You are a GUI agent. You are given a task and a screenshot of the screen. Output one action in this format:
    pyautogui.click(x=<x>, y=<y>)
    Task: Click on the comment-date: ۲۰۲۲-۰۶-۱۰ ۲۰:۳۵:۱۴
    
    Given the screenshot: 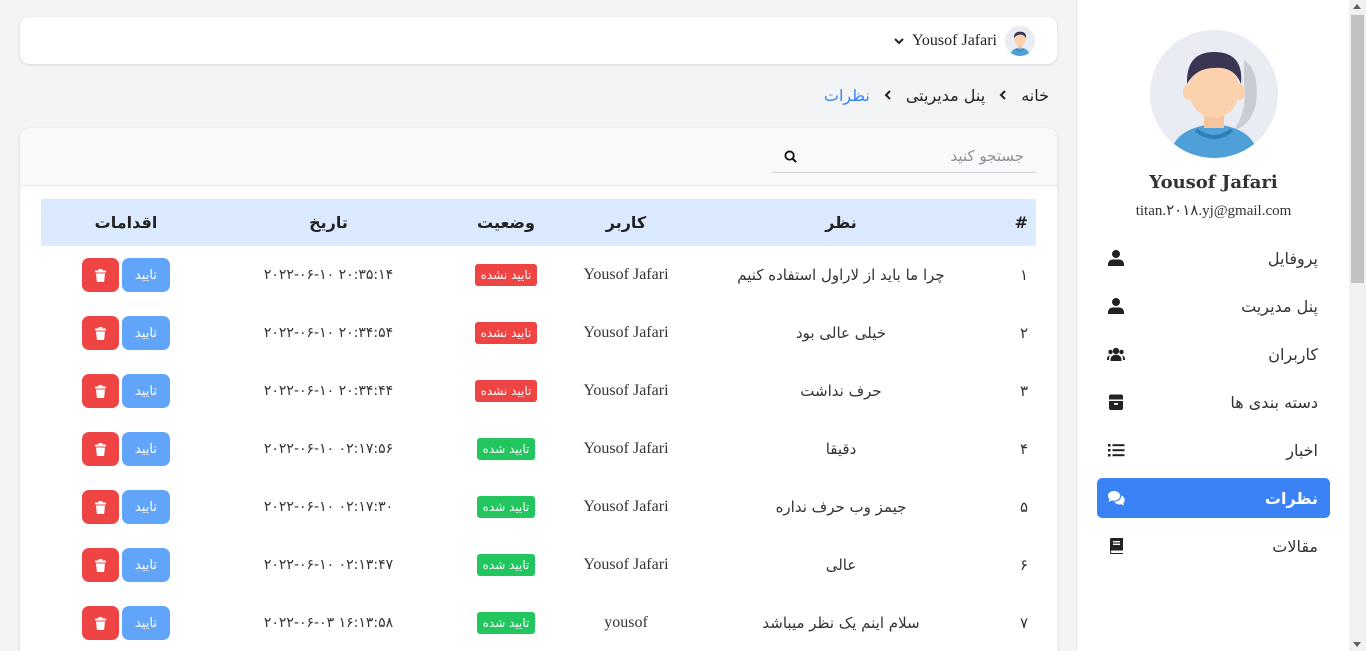 What is the action you would take?
    pyautogui.click(x=328, y=275)
    